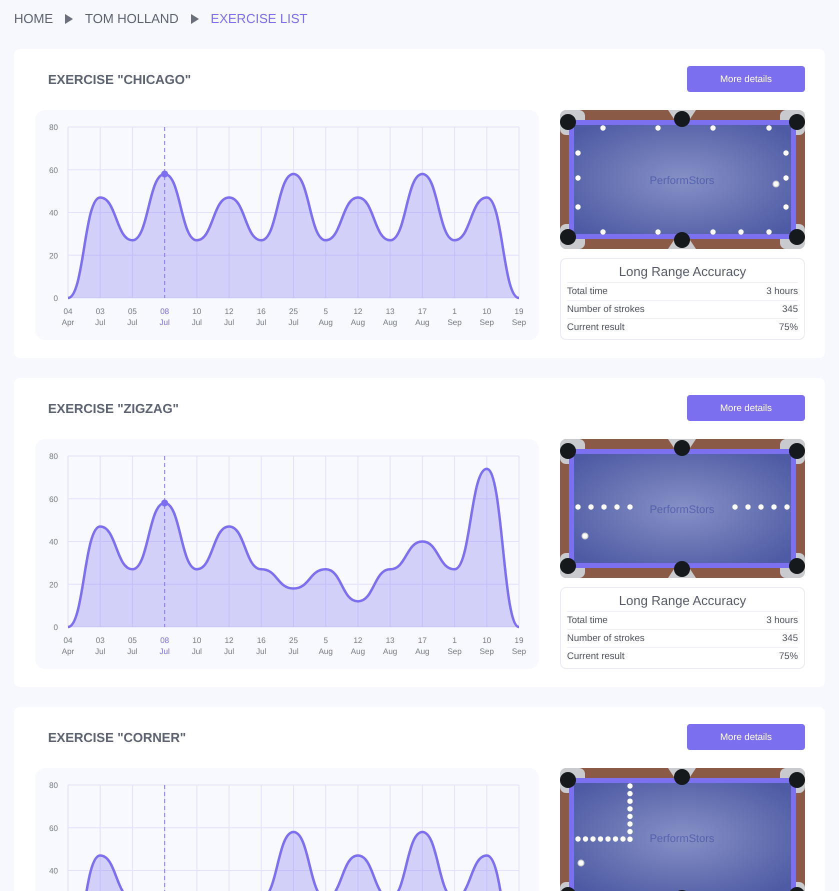 The image size is (839, 891). I want to click on breadcrumb-link: TOM HOLLAND, so click(132, 18).